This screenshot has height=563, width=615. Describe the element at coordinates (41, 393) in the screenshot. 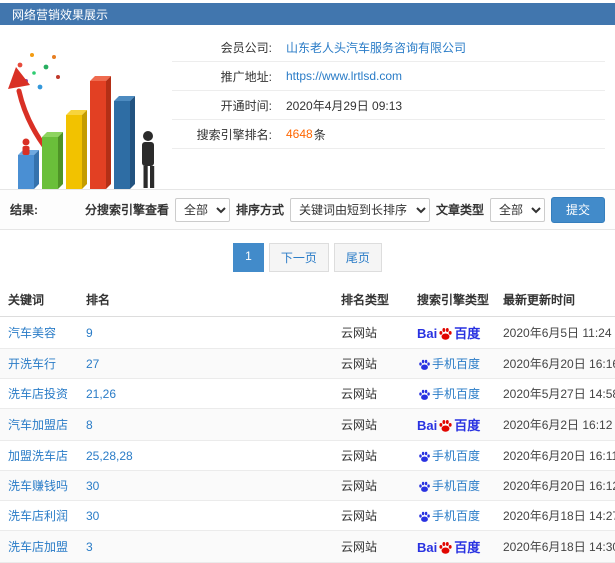

I see `keyword-cell: 洗车店投资` at that location.